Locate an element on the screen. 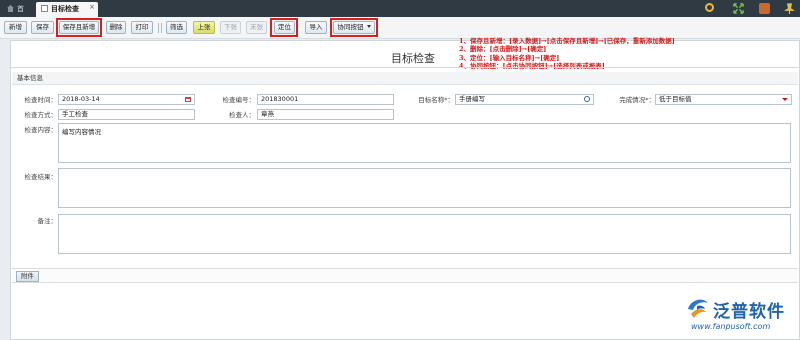 The height and width of the screenshot is (340, 800). check-method-field: 手工检查 is located at coordinates (126, 114).